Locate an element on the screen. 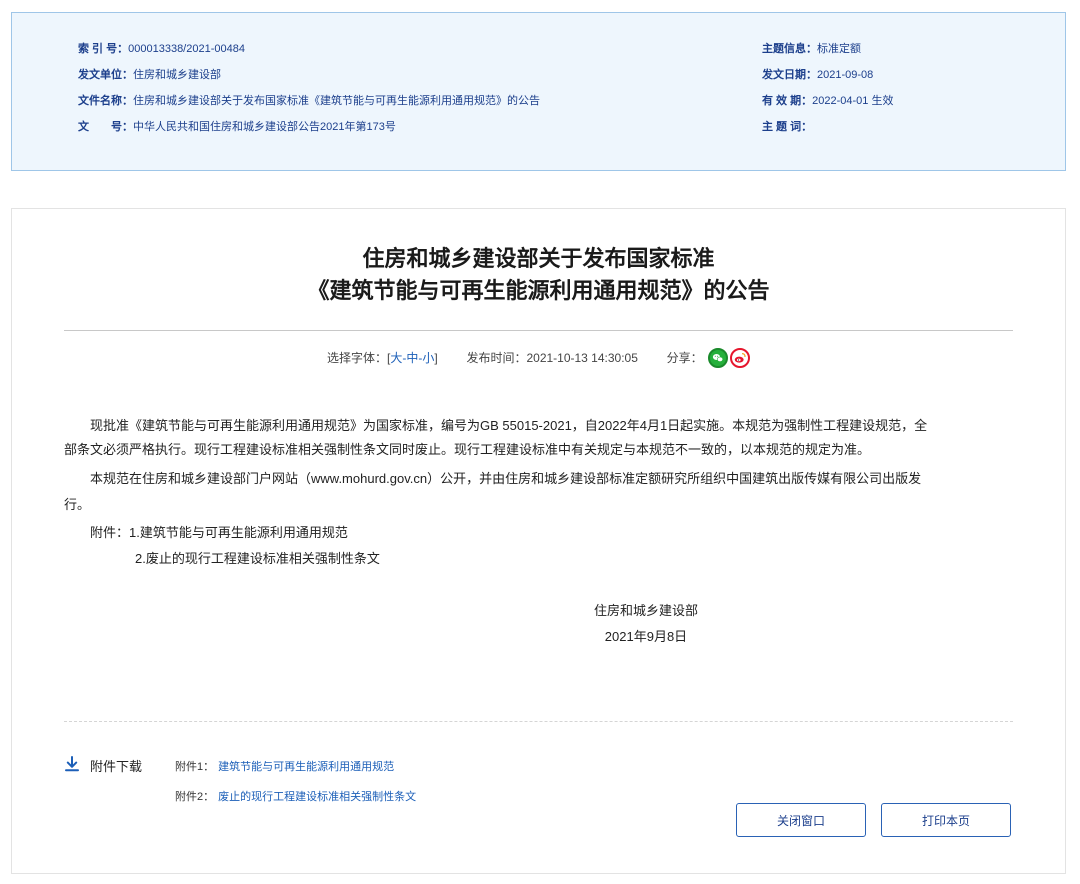 Image resolution: width=1080 pixels, height=884 pixels. meta-date-value: 2021-09-08 is located at coordinates (845, 75).